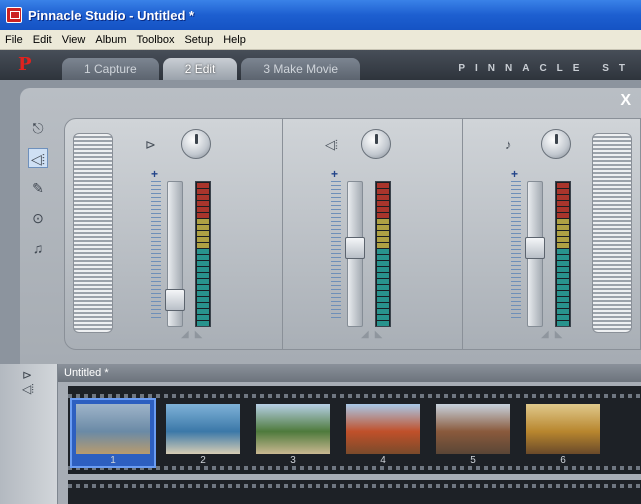 This screenshot has width=641, height=504. What do you see at coordinates (200, 69) in the screenshot?
I see `tab-edit: 2 Edit` at bounding box center [200, 69].